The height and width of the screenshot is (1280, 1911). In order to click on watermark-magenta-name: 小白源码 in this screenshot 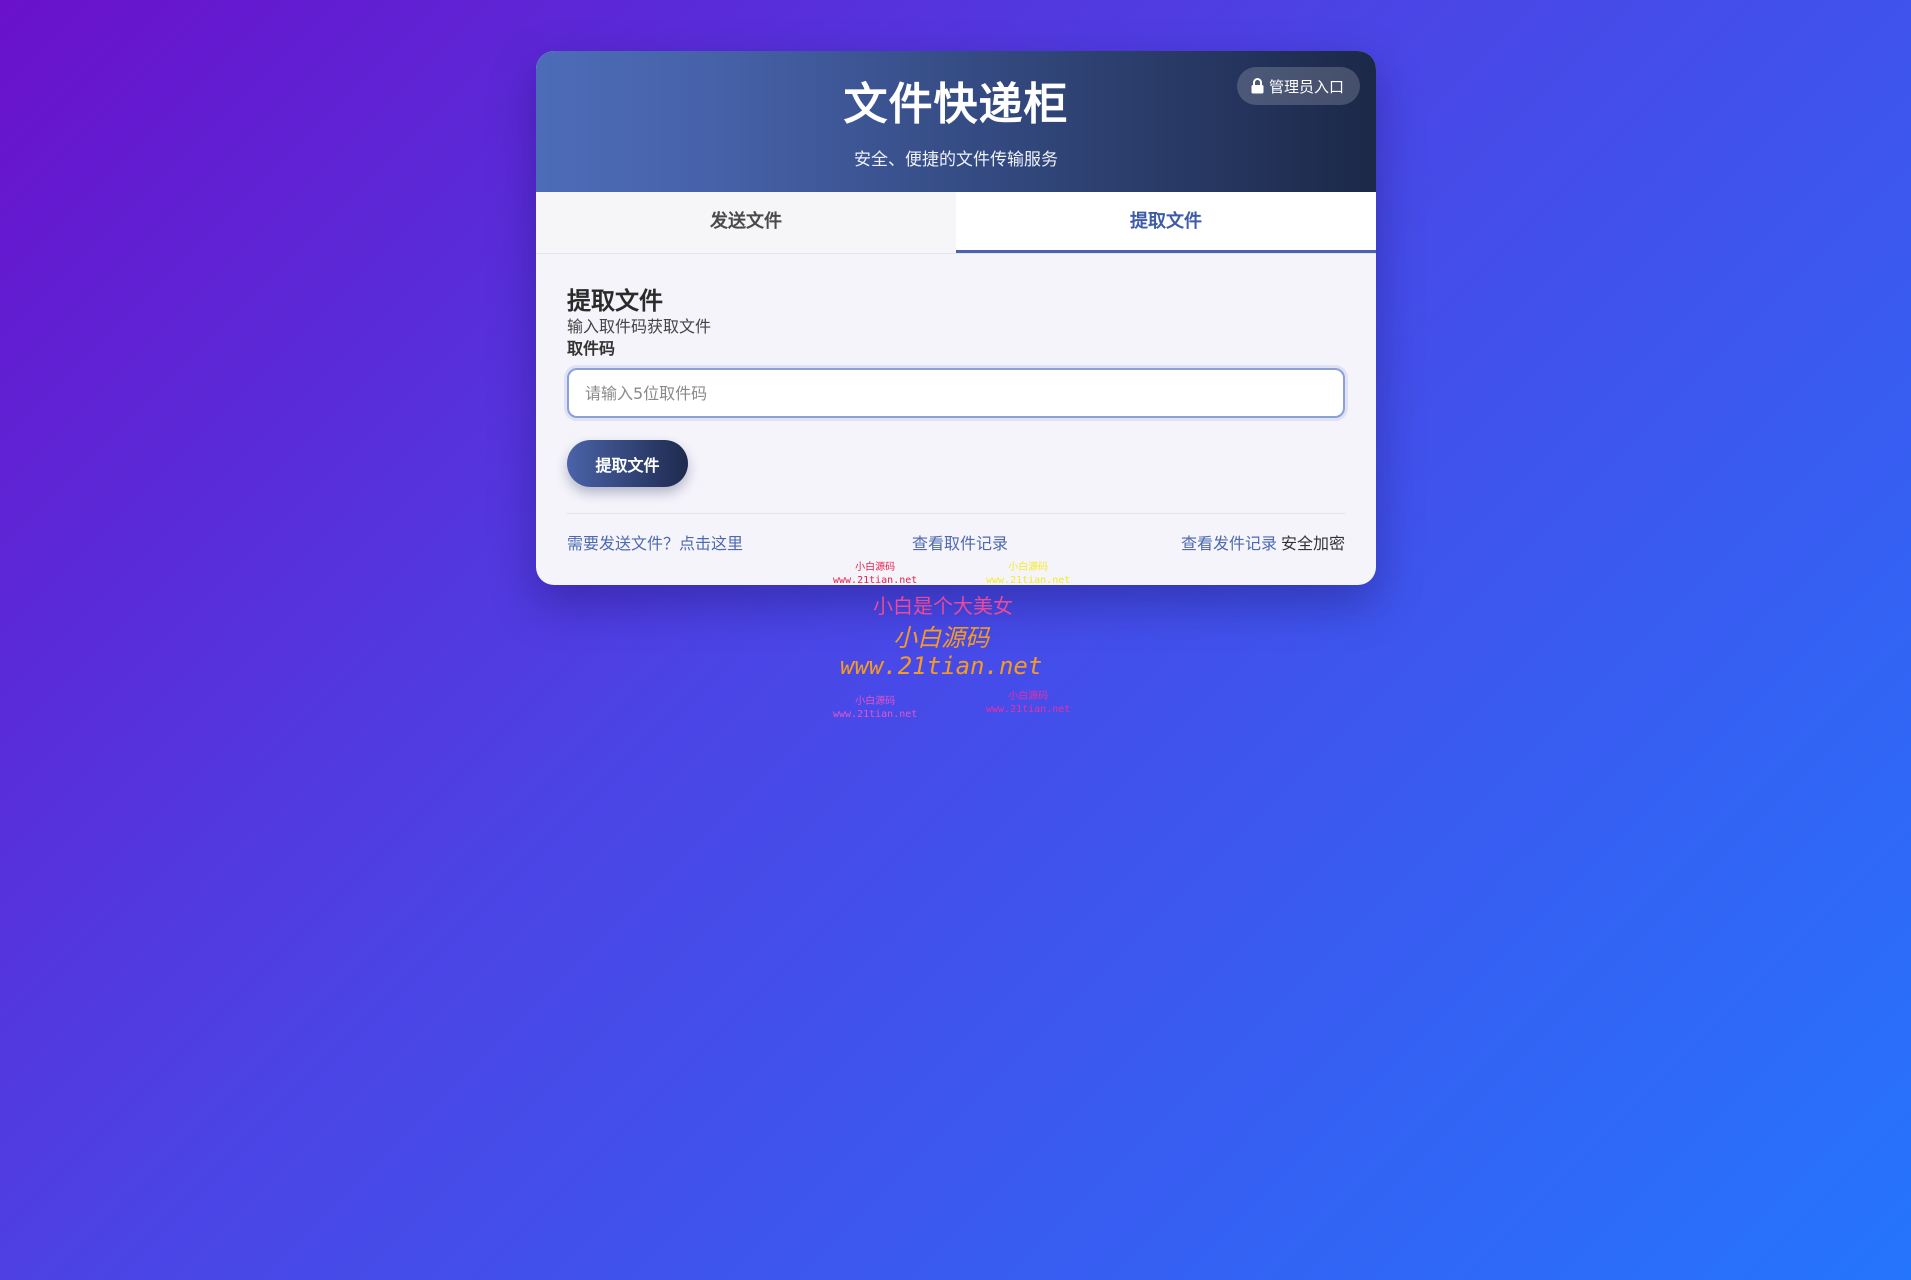, I will do `click(1028, 696)`.